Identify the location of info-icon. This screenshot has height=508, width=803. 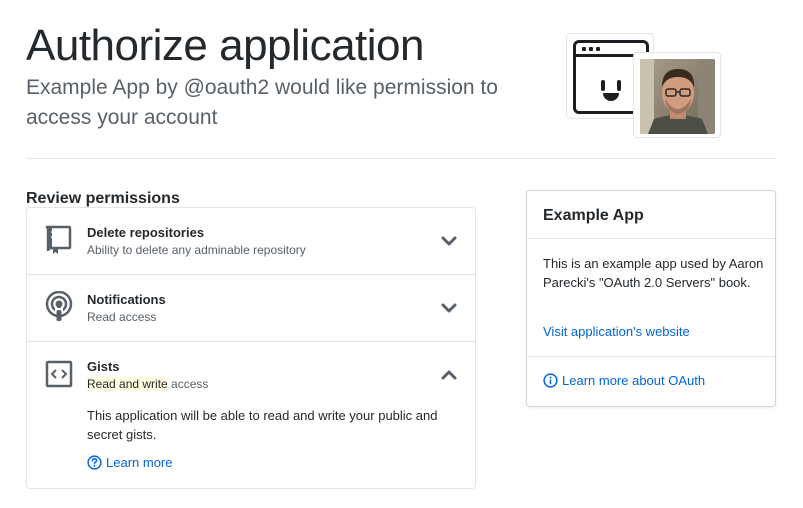
(550, 380).